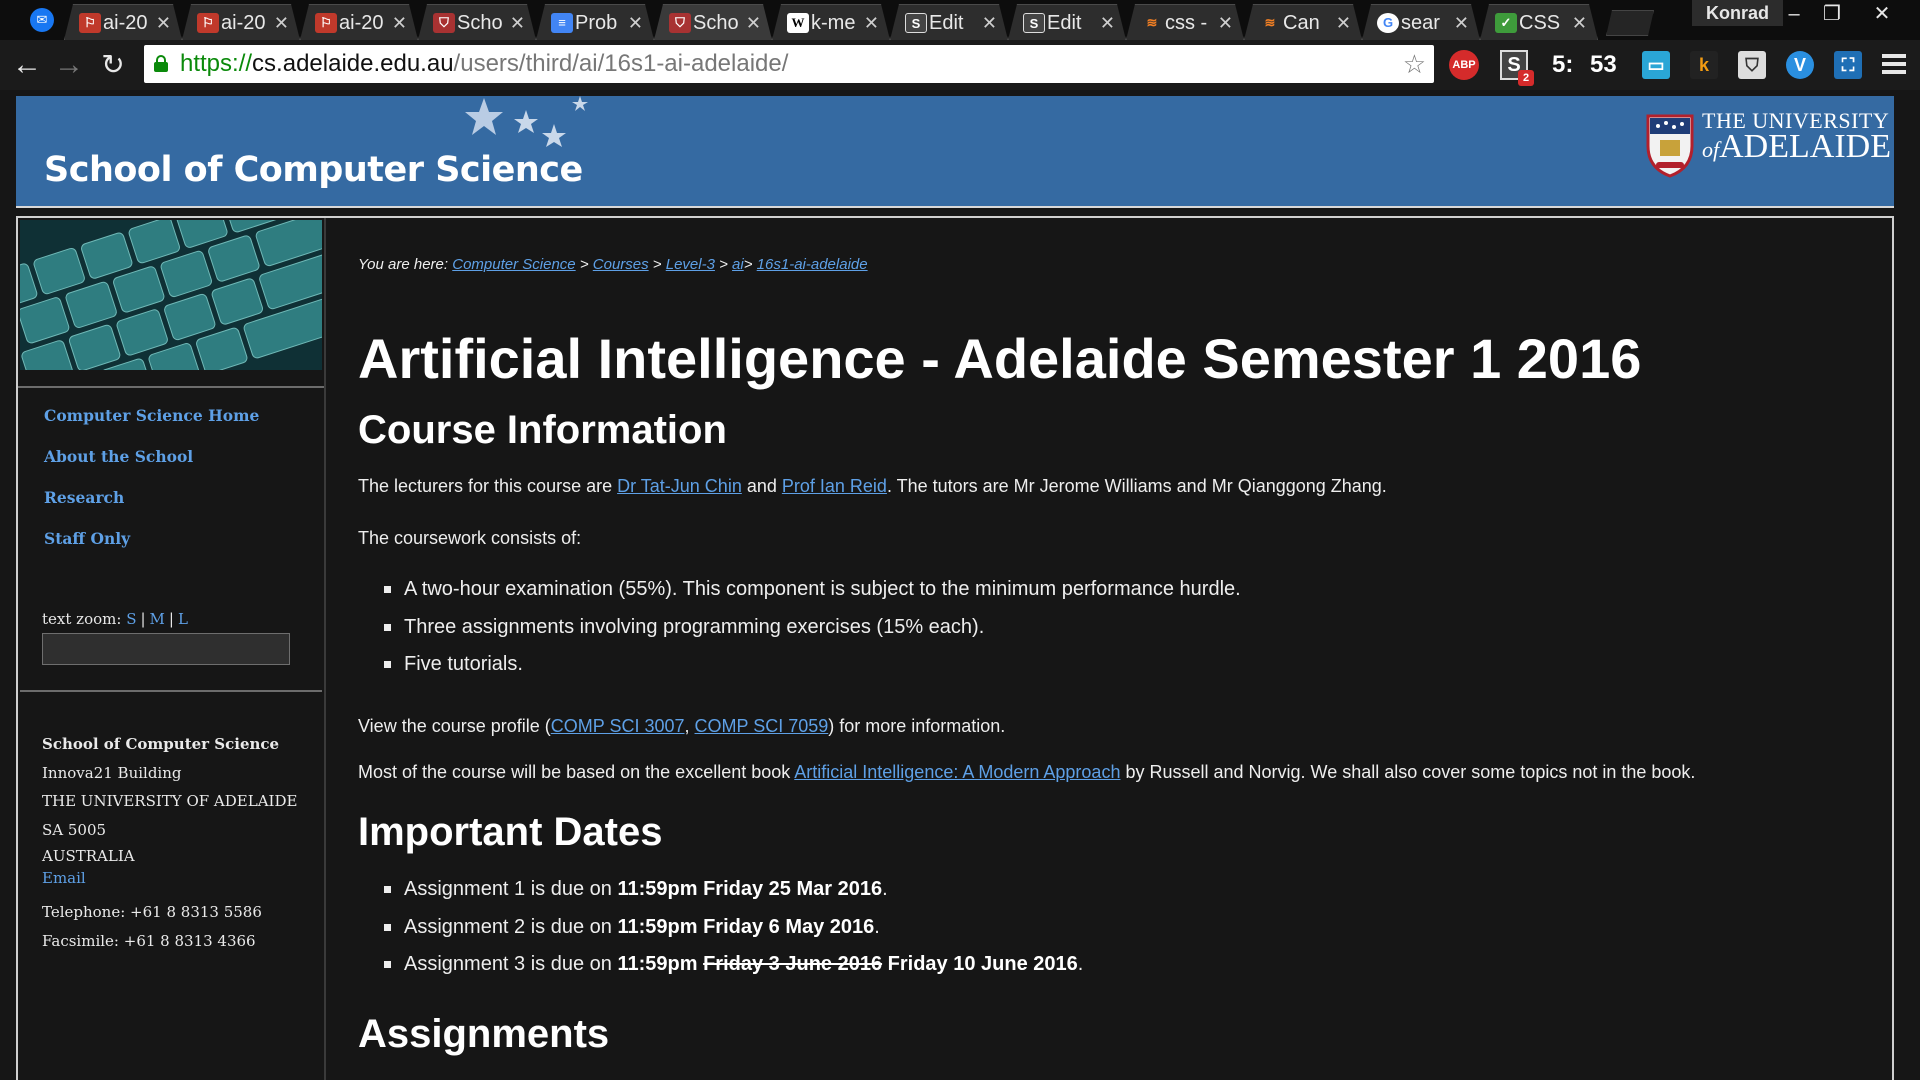  Describe the element at coordinates (1800, 65) in the screenshot. I see `v-extension-icon: V` at that location.